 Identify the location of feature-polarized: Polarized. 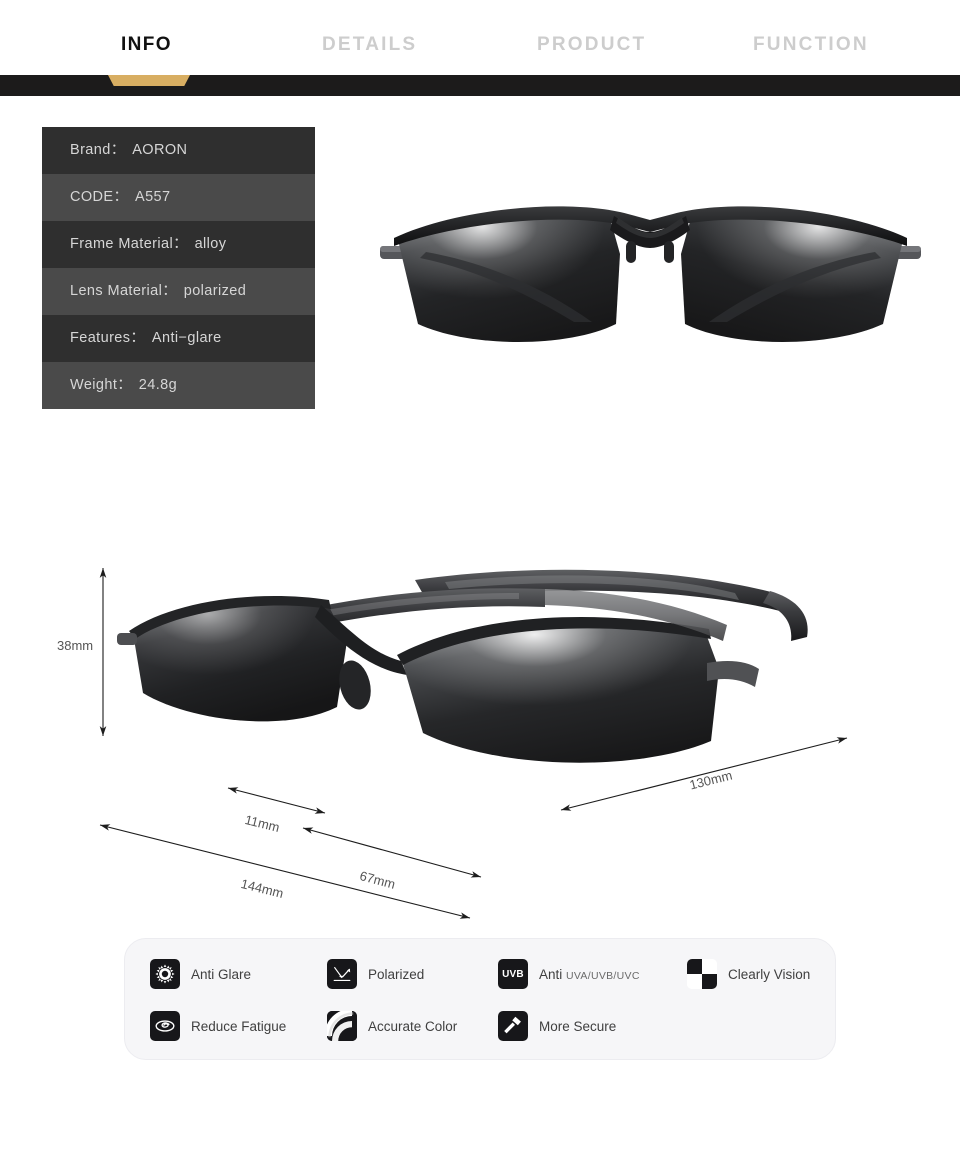
(375, 974).